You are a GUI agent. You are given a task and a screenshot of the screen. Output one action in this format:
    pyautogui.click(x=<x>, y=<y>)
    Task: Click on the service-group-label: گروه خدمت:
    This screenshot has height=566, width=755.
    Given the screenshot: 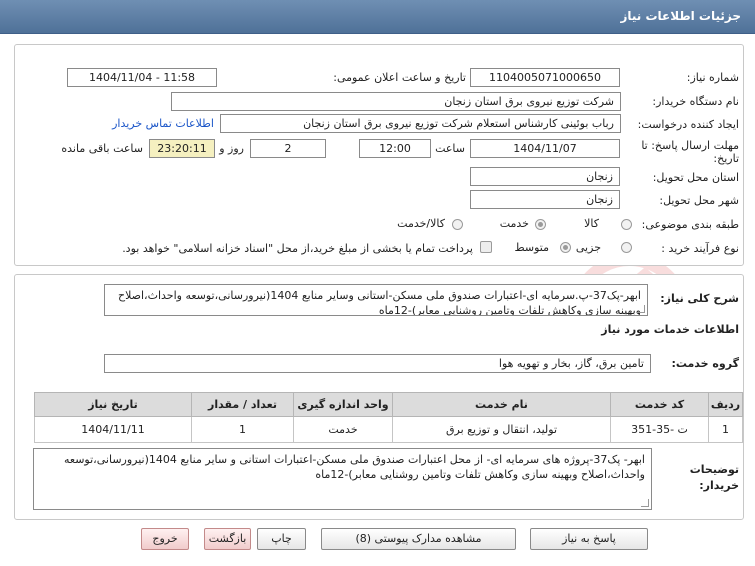 What is the action you would take?
    pyautogui.click(x=705, y=363)
    